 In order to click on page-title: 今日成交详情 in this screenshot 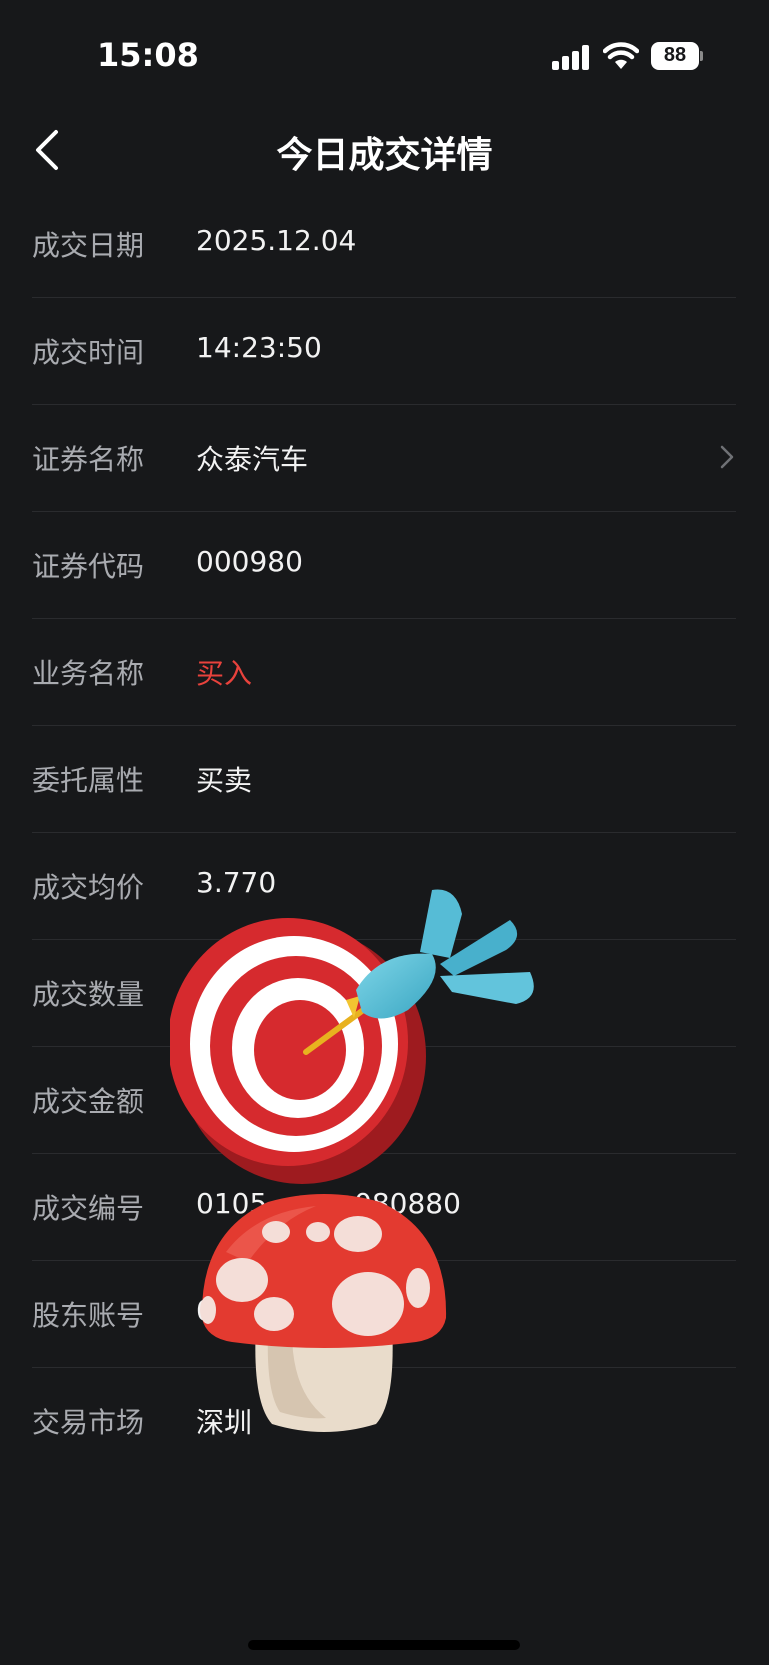, I will do `click(384, 155)`.